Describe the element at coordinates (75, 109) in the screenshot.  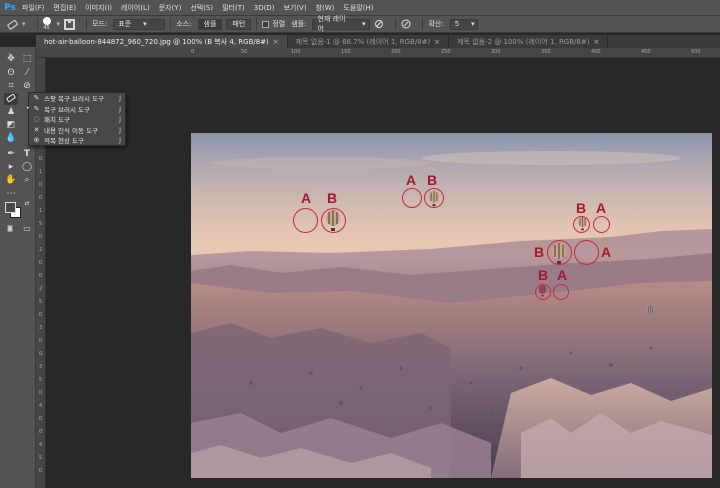
I see `flyout-item-healing-brush: • ✎ 복구 브러시 도구 J` at that location.